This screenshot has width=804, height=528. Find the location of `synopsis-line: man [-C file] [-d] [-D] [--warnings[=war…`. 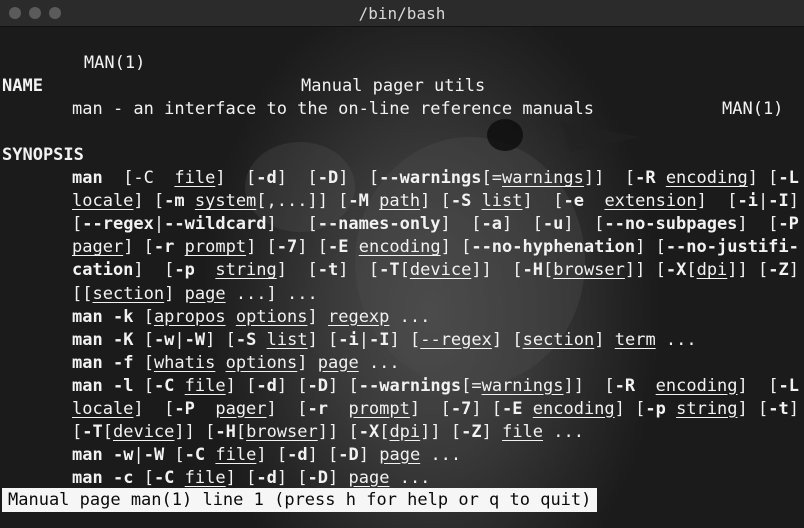

synopsis-line: man [-C file] [-d] [-D] [--warnings[=war… is located at coordinates (435, 178).